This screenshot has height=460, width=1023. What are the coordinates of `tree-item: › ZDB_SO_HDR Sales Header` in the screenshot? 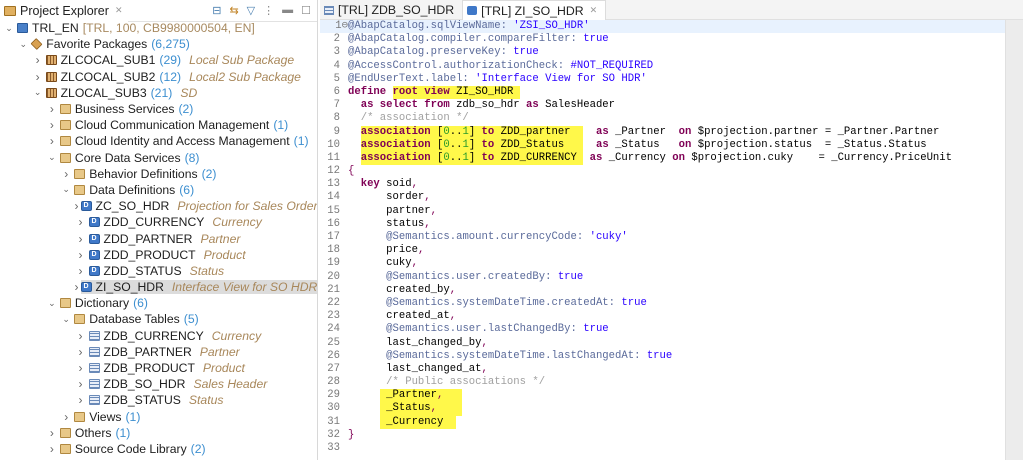 It's located at (158, 384).